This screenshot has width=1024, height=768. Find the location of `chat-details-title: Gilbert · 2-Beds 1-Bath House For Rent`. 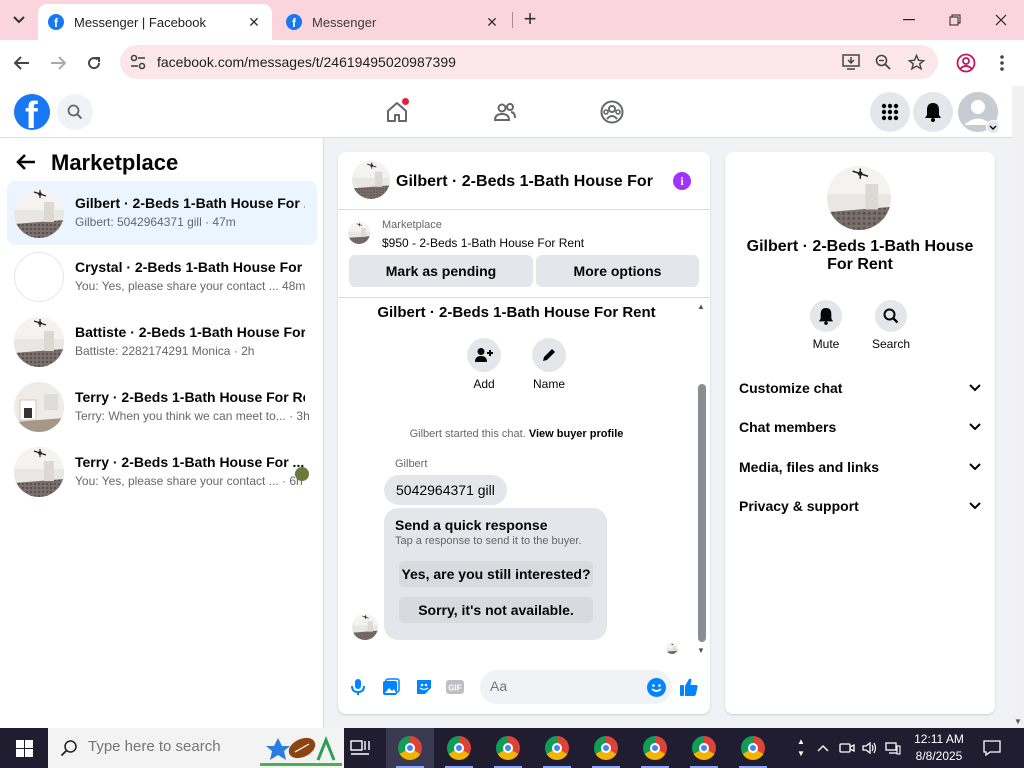

chat-details-title: Gilbert · 2-Beds 1-Bath House For Rent is located at coordinates (860, 255).